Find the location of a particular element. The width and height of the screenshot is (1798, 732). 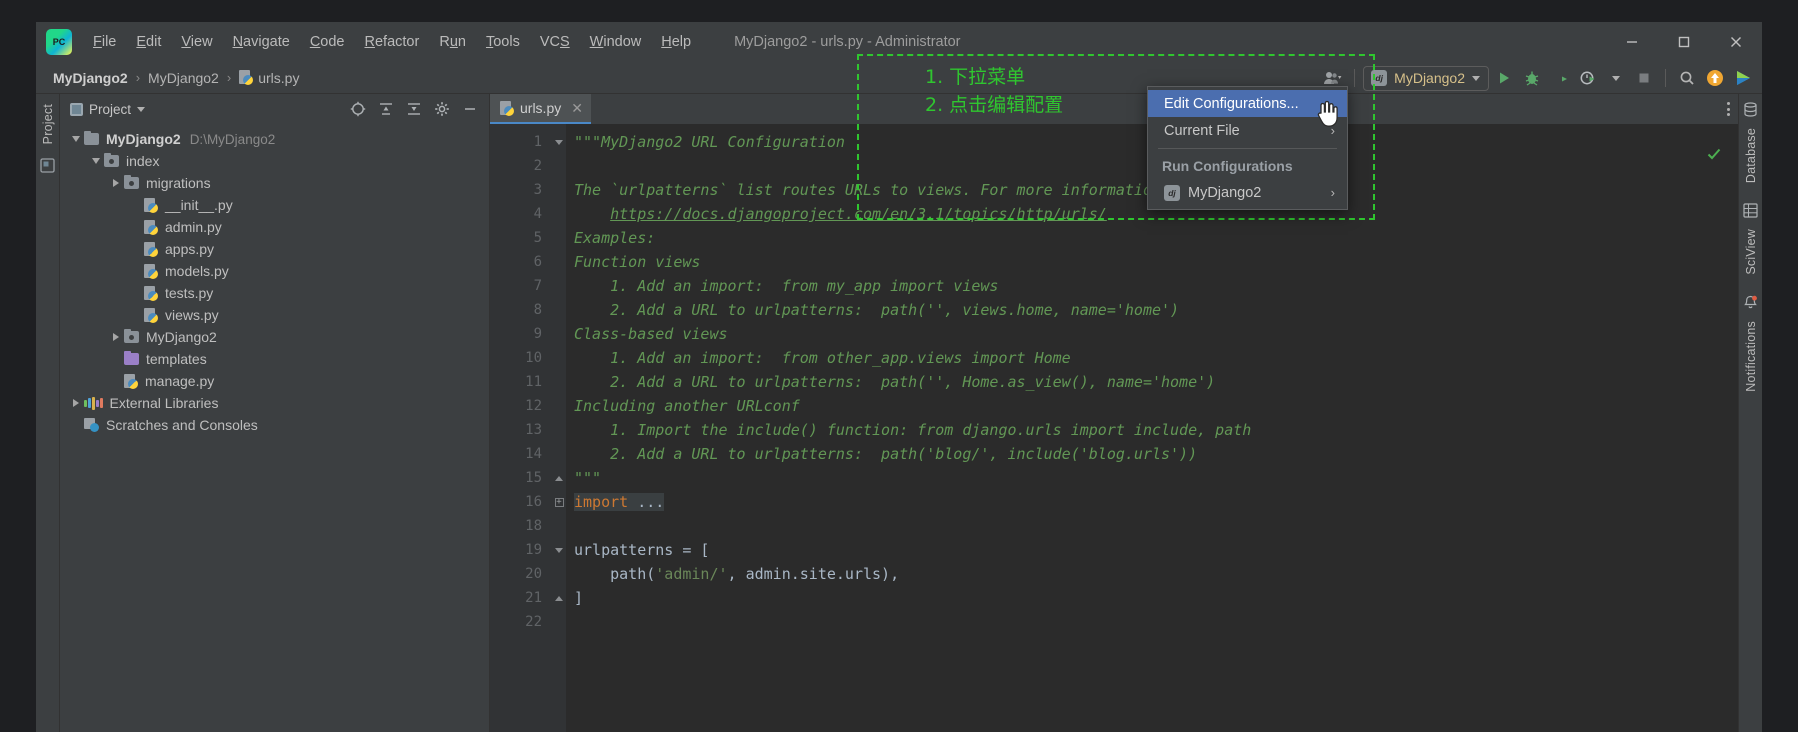

close-icon is located at coordinates (1736, 42).